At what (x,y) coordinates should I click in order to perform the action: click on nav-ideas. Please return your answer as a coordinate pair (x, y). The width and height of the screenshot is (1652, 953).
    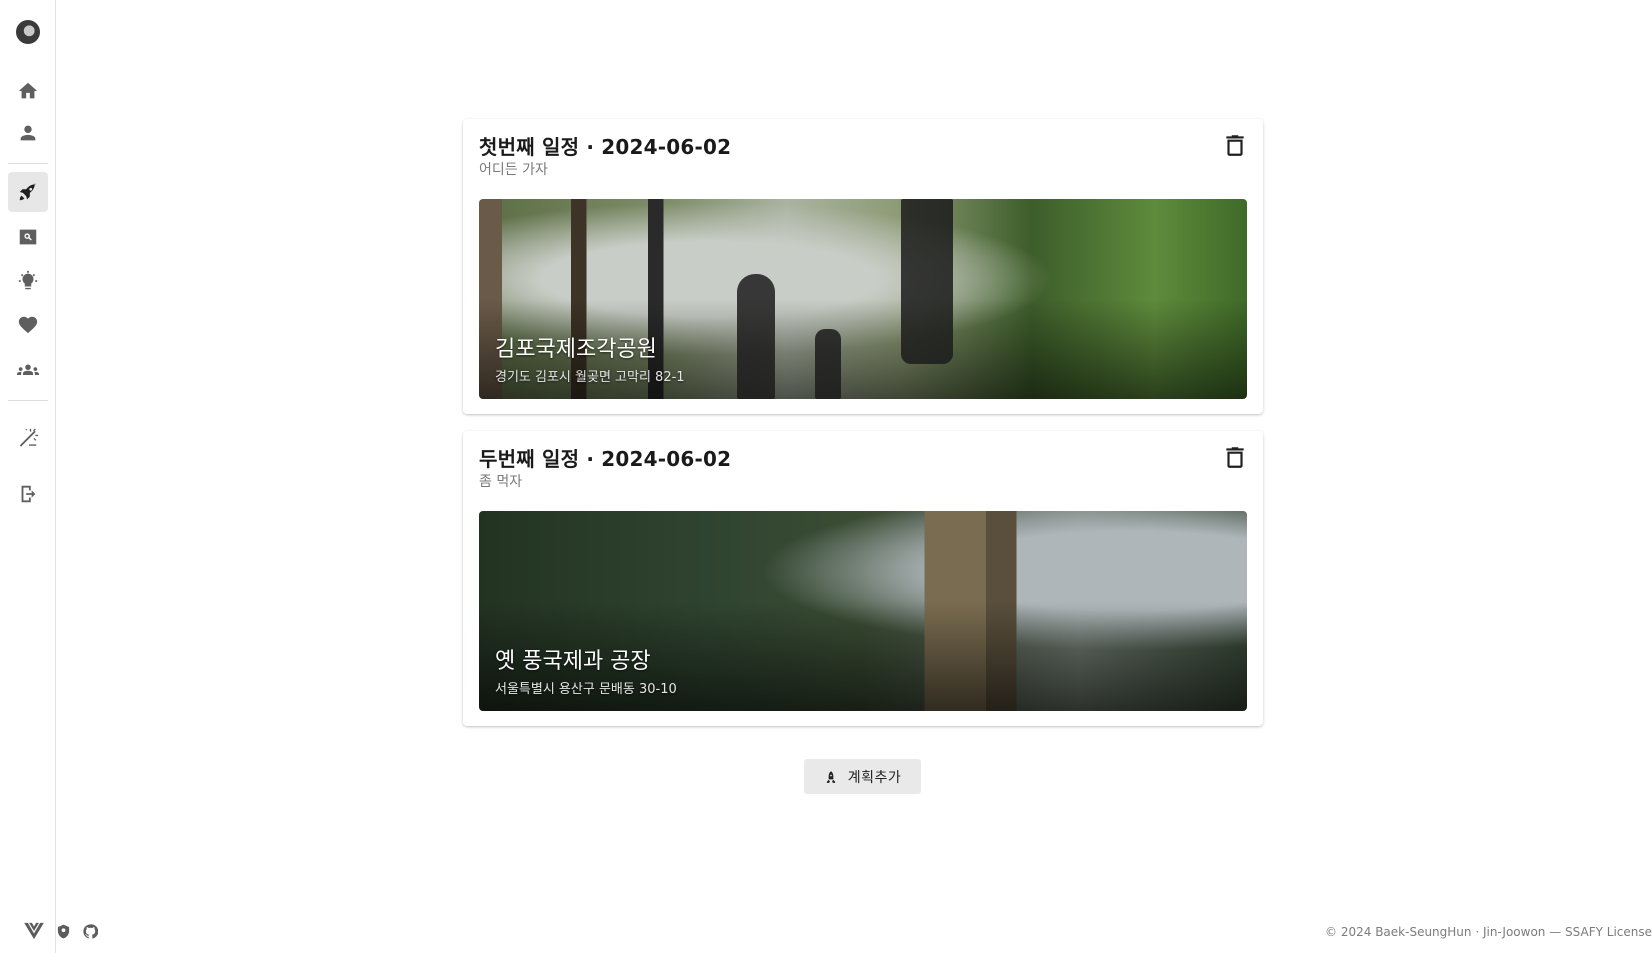
    Looking at the image, I should click on (28, 281).